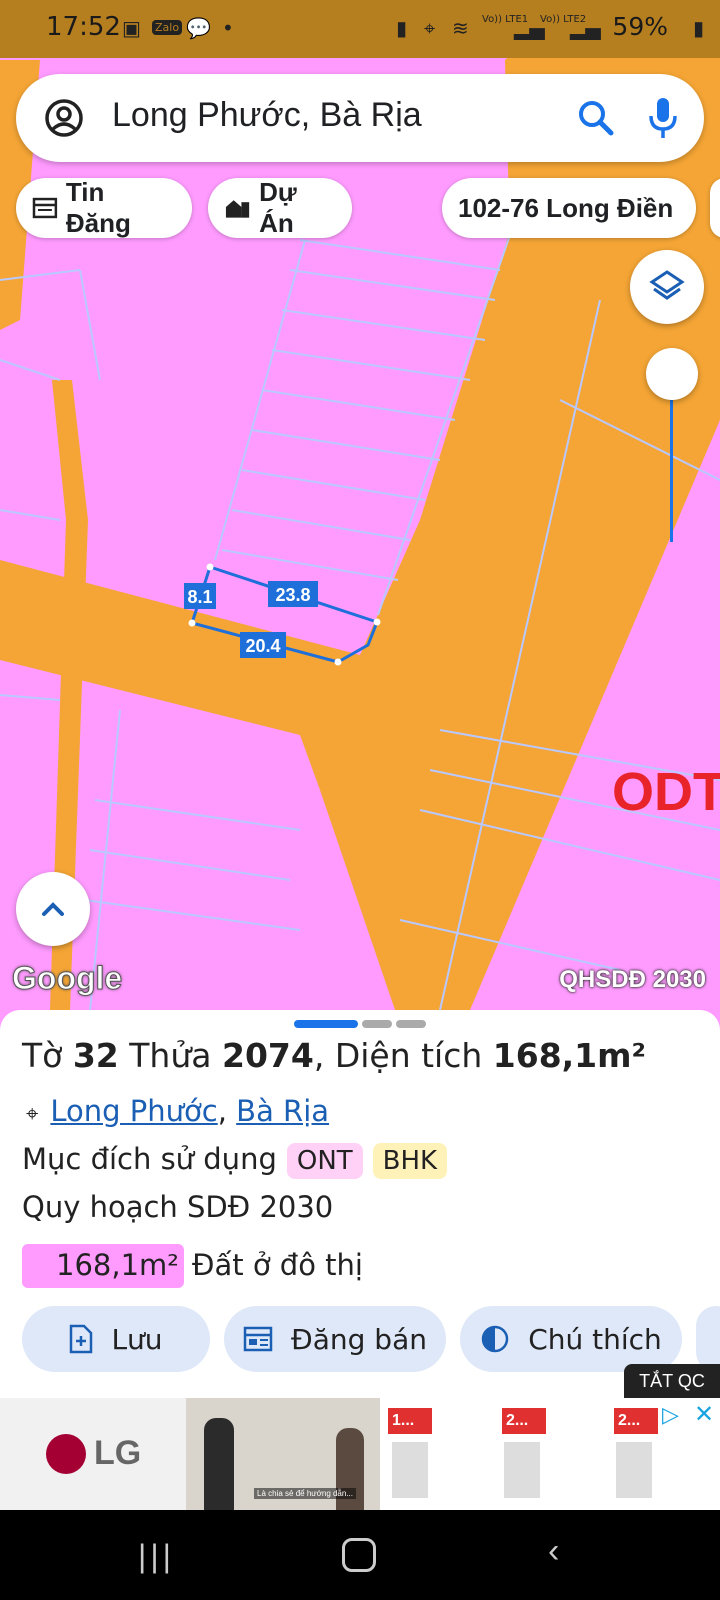 Image resolution: width=720 pixels, height=1600 pixels. I want to click on plan-area: 168,1m², so click(117, 1265).